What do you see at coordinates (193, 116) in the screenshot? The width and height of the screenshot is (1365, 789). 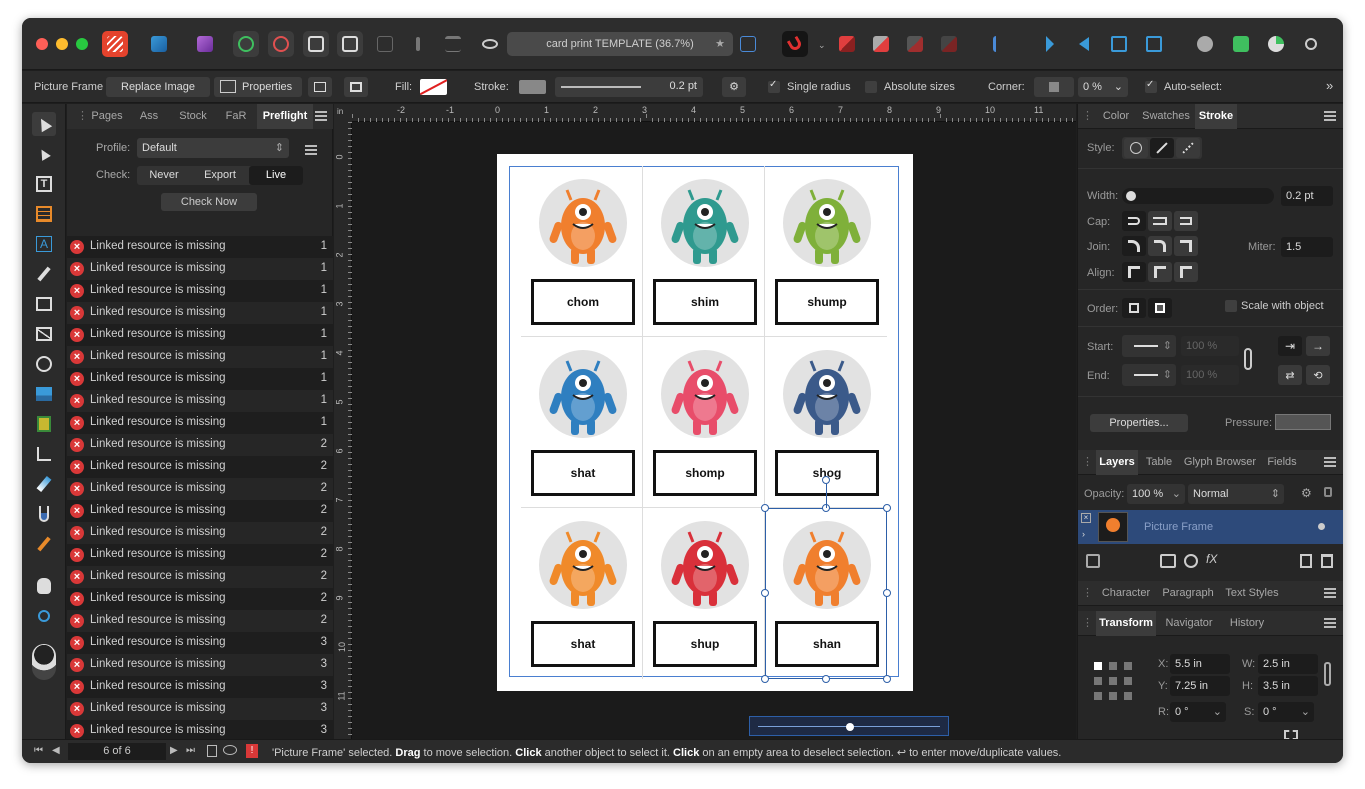 I see `tab-stock: Stock` at bounding box center [193, 116].